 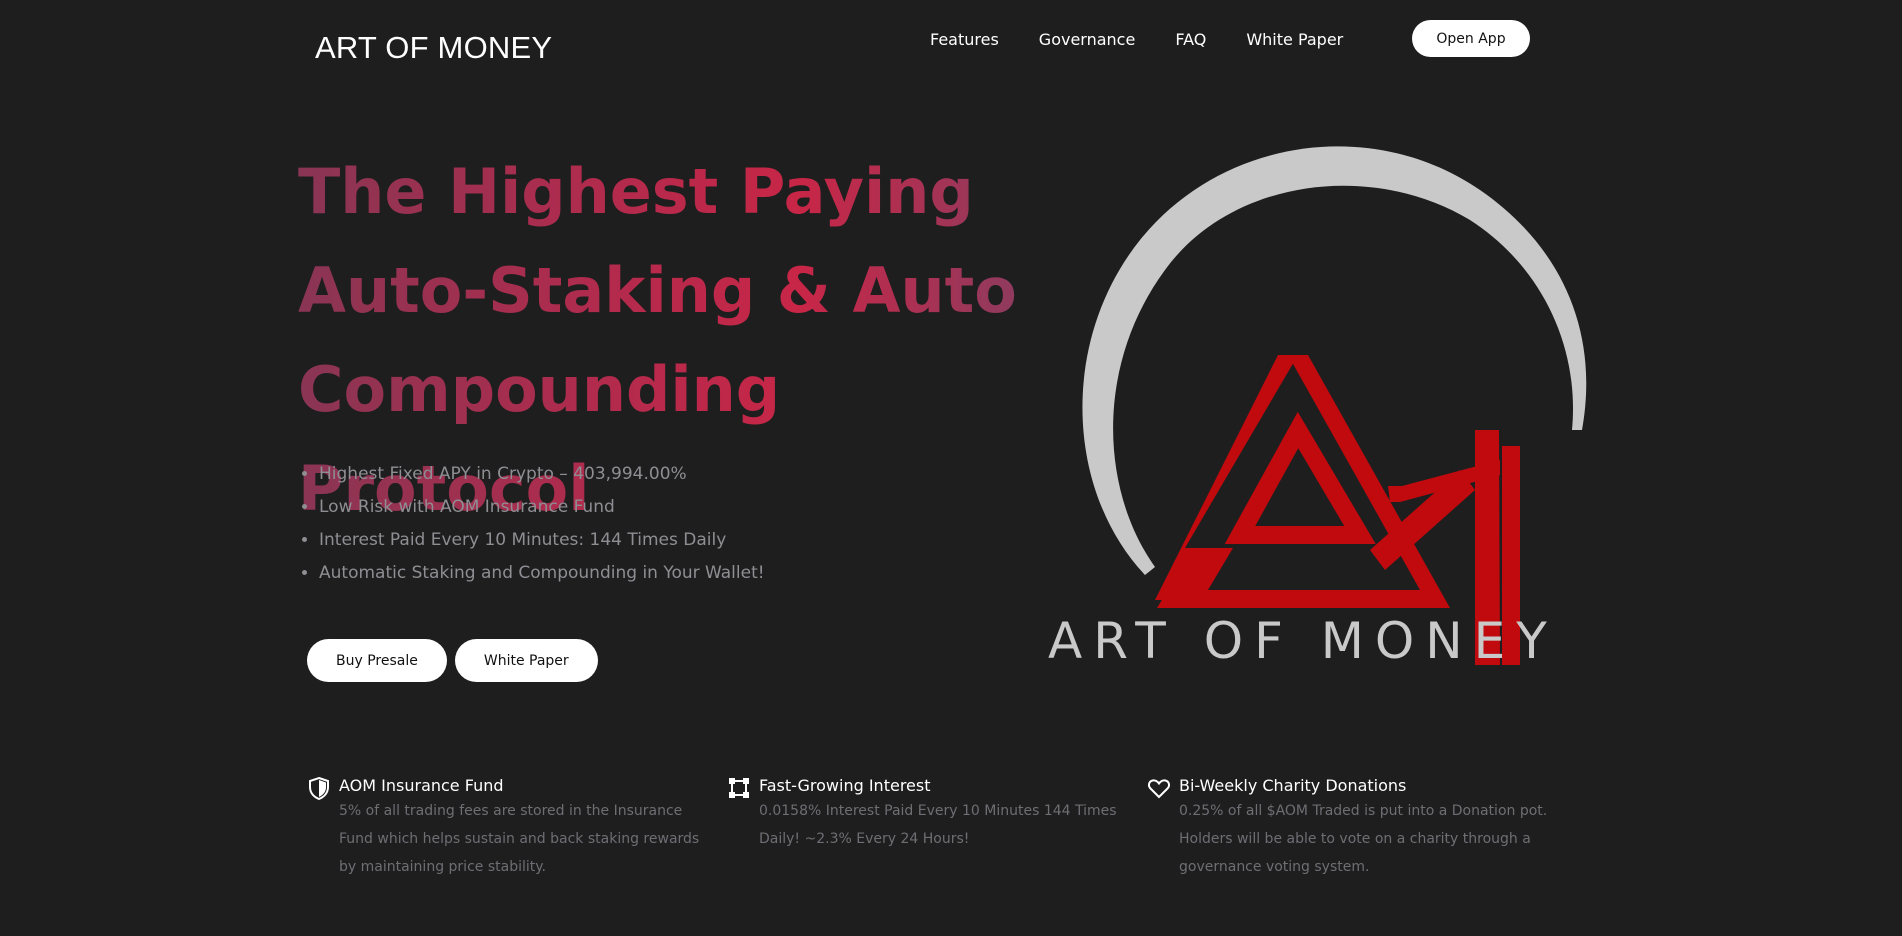 What do you see at coordinates (1087, 39) in the screenshot?
I see `nav-governance: Governance` at bounding box center [1087, 39].